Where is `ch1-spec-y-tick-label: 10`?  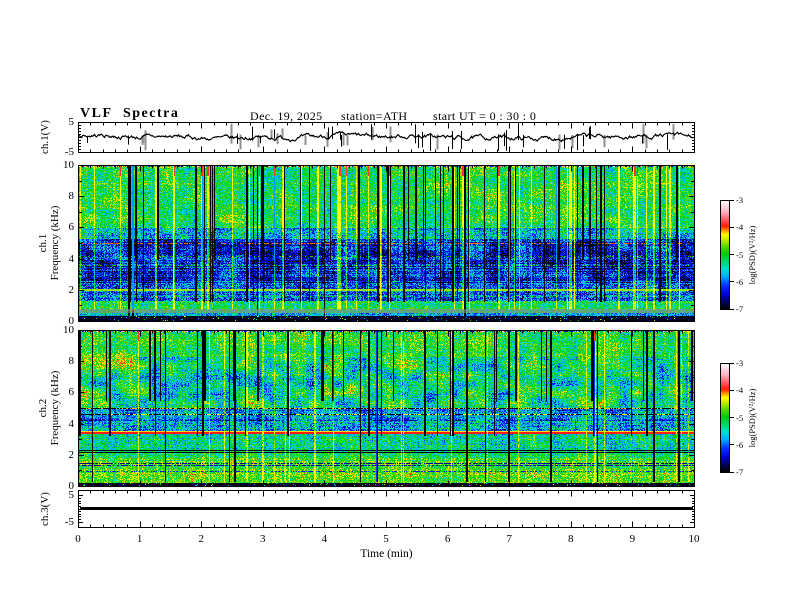 ch1-spec-y-tick-label: 10 is located at coordinates (68, 165).